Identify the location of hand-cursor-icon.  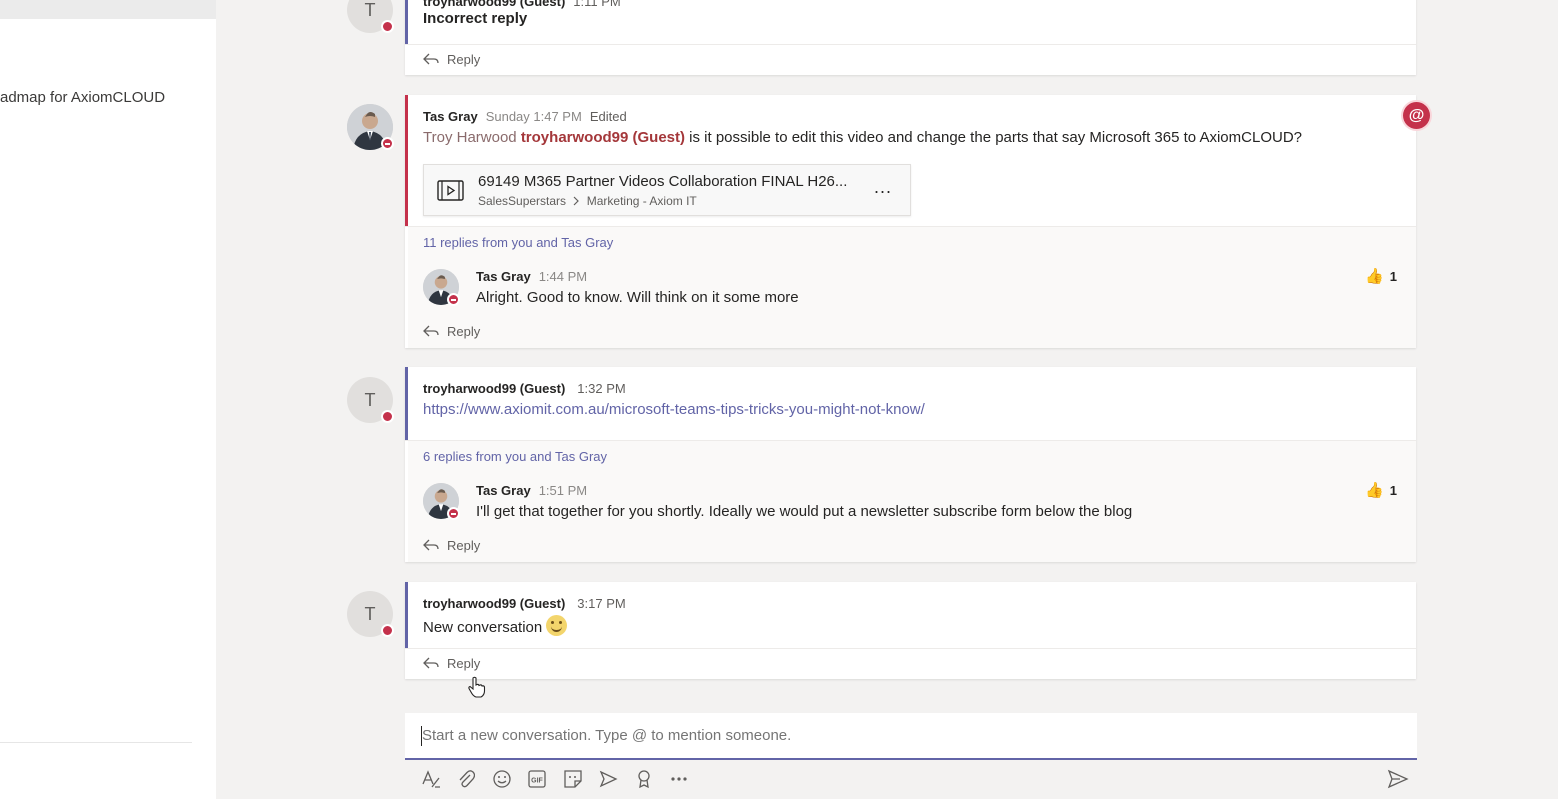
(477, 687).